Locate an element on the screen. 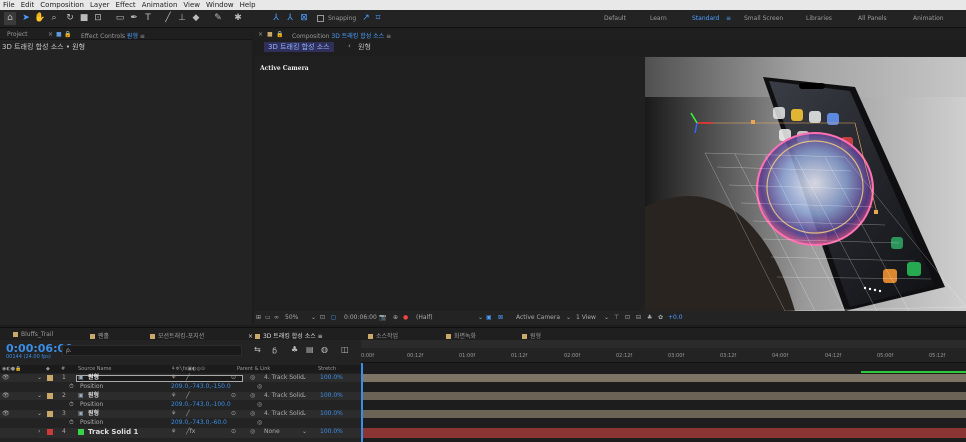 The width and height of the screenshot is (966, 442). tab-3d-tracking-comp: × 3D 트래킹 합성 소스 ≡ is located at coordinates (285, 335).